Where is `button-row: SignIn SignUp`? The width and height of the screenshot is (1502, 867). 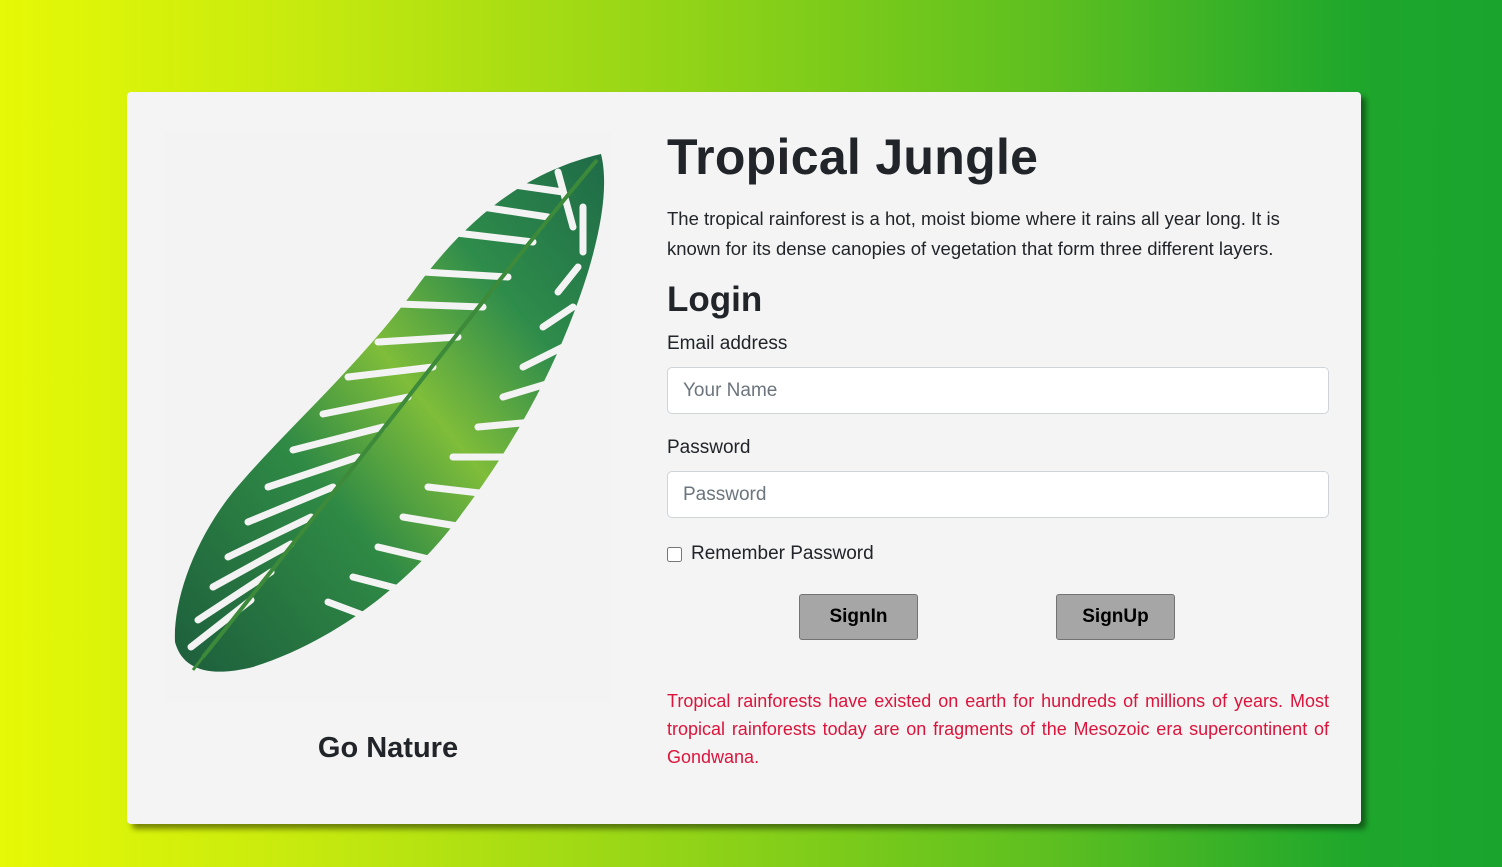 button-row: SignIn SignUp is located at coordinates (998, 617).